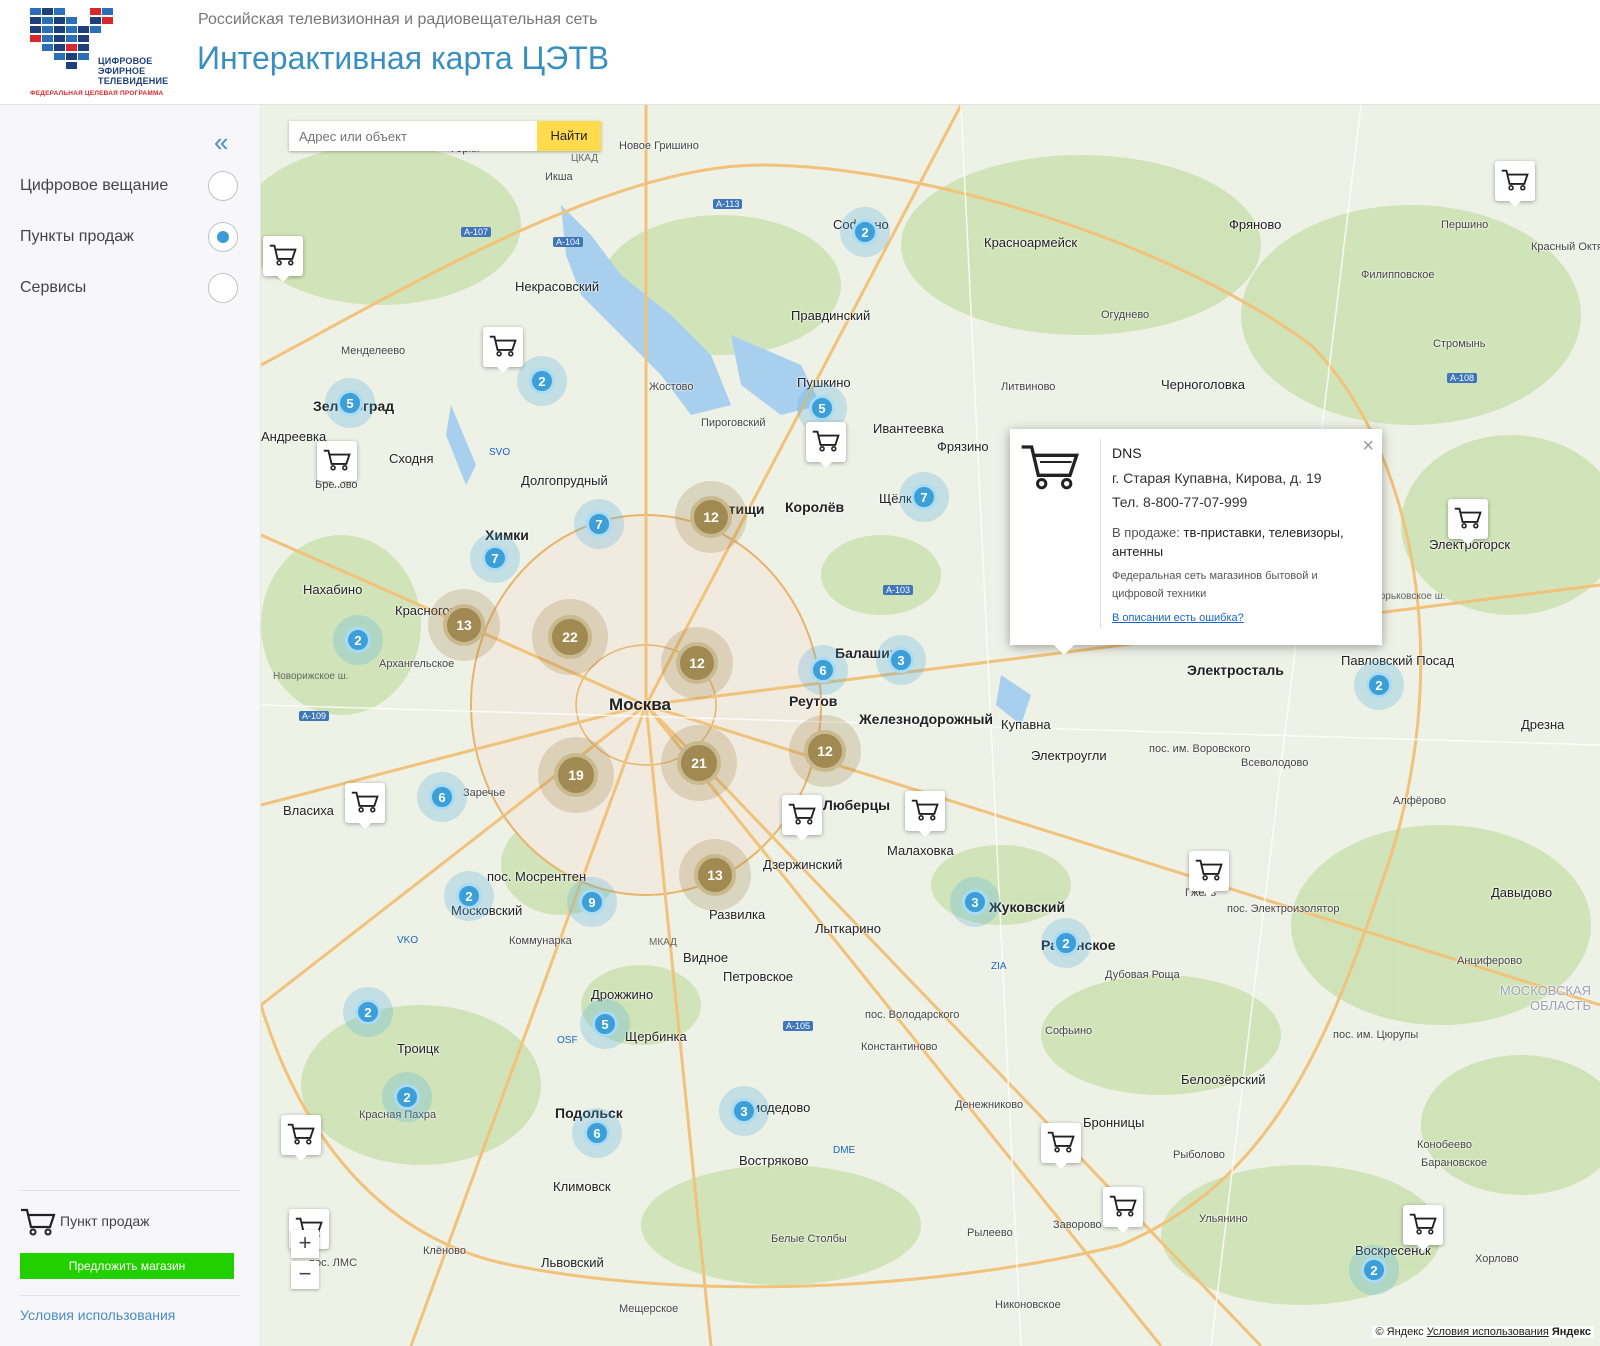 Image resolution: width=1600 pixels, height=1346 pixels. Describe the element at coordinates (640, 704) in the screenshot. I see `place-label: Москва` at that location.